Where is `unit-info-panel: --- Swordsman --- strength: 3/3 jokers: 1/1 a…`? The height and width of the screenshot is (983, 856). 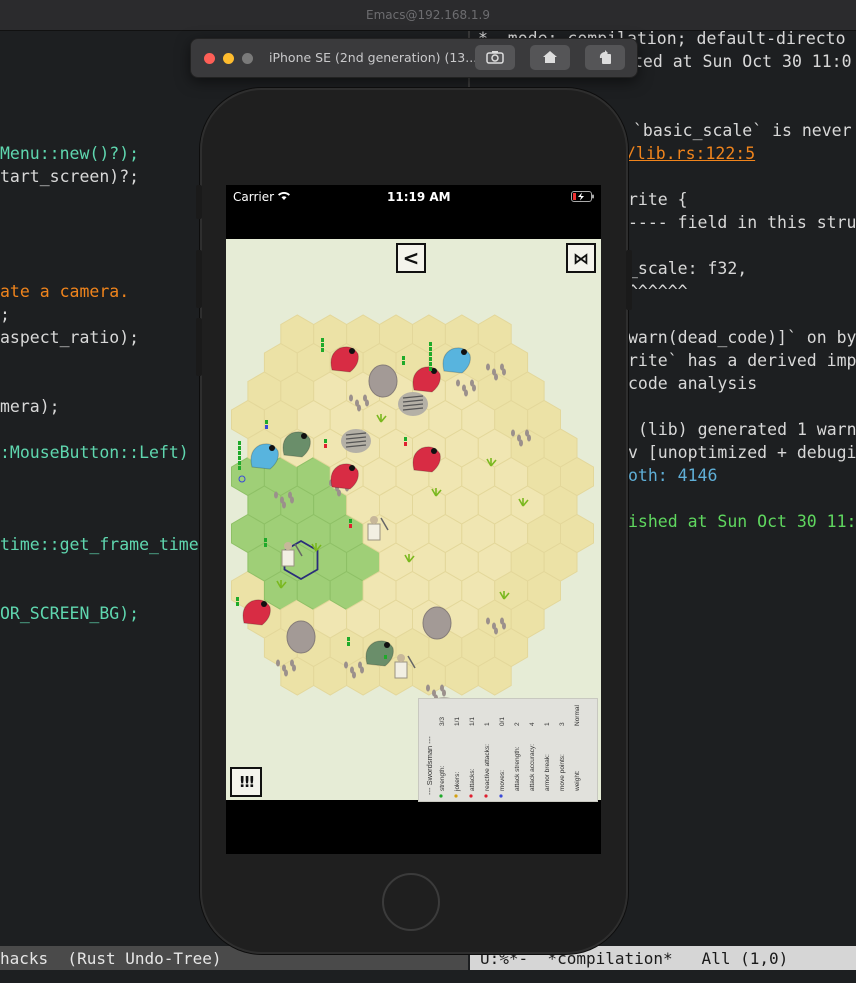 unit-info-panel: --- Swordsman --- strength: 3/3 jokers: 1/1 a… is located at coordinates (508, 750).